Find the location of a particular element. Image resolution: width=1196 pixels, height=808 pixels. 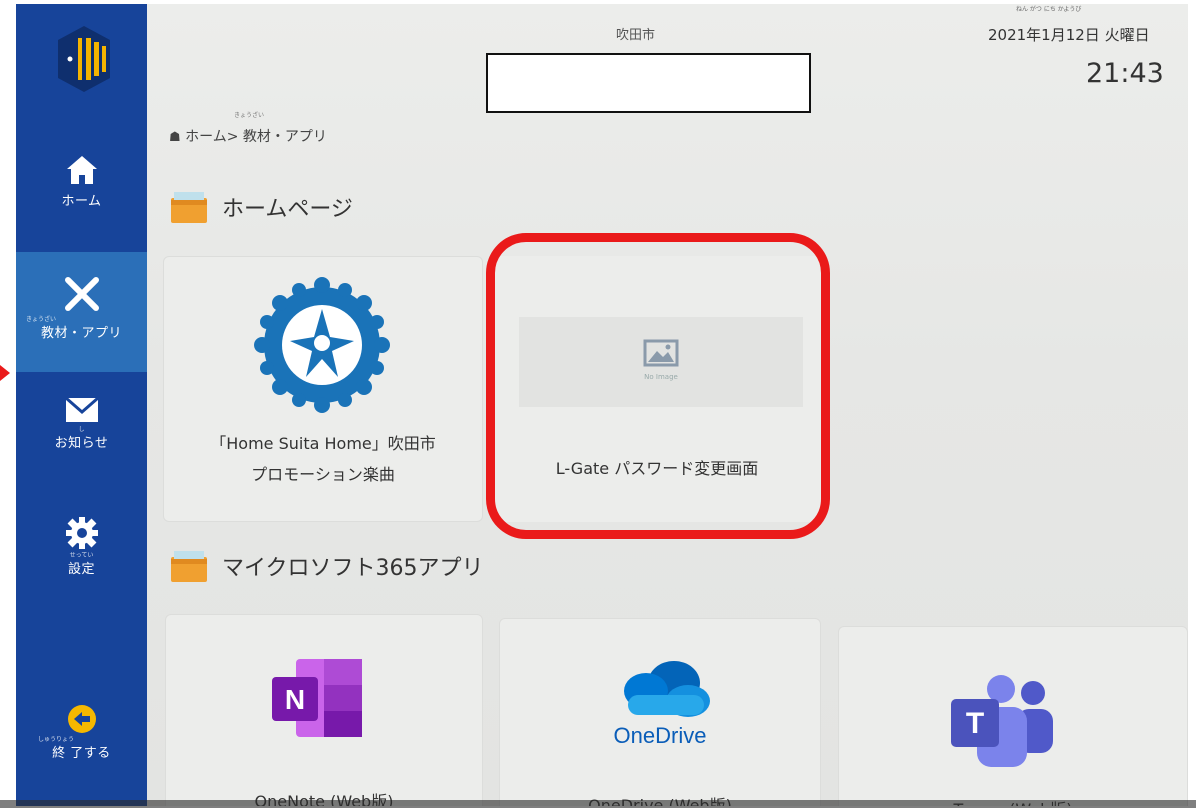

section-microsoft-365: マイクロソフト365アプリ is located at coordinates (327, 566).